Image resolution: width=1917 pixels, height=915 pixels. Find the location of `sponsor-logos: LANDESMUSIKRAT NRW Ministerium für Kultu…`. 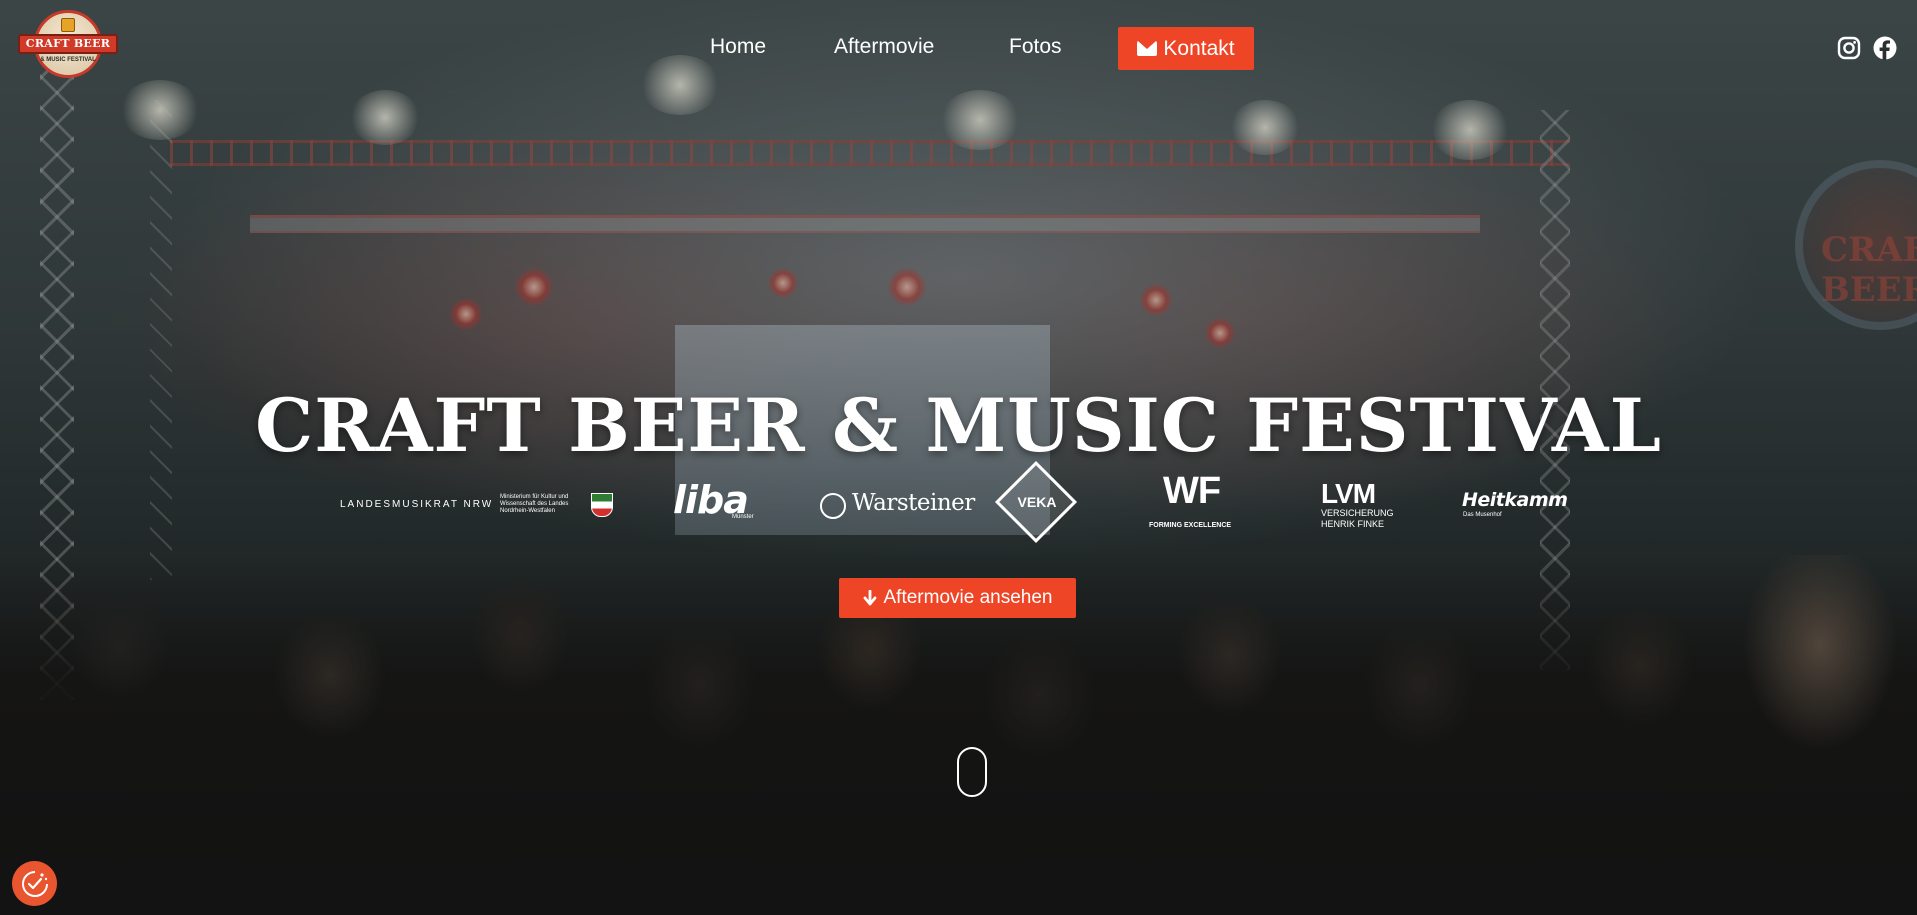

sponsor-logos: LANDESMUSIKRAT NRW Ministerium für Kultu… is located at coordinates (958, 502).